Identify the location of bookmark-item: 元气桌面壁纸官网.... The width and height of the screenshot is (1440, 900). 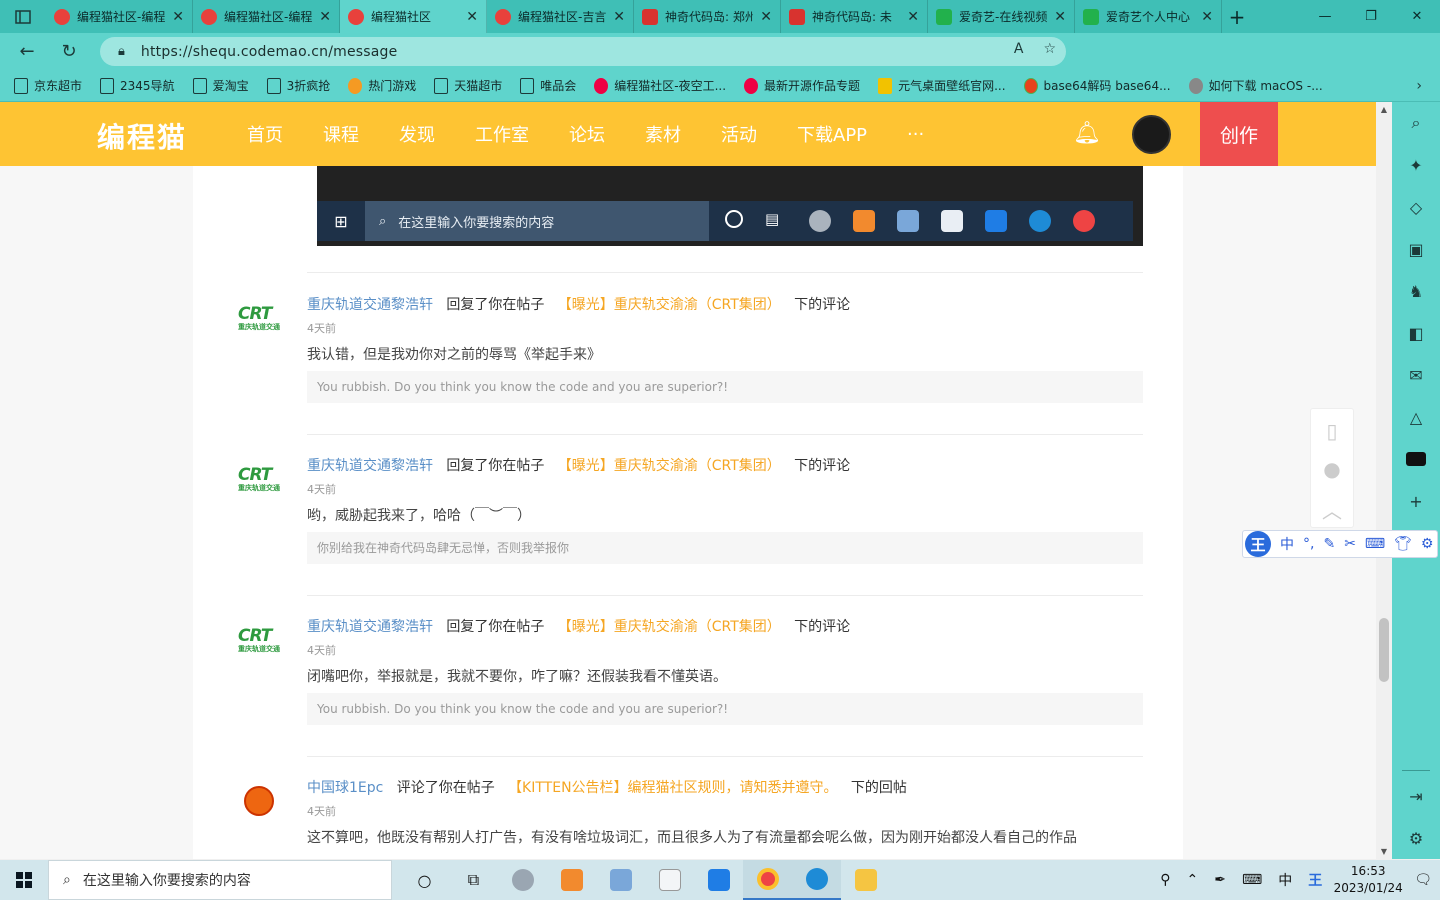
(942, 85).